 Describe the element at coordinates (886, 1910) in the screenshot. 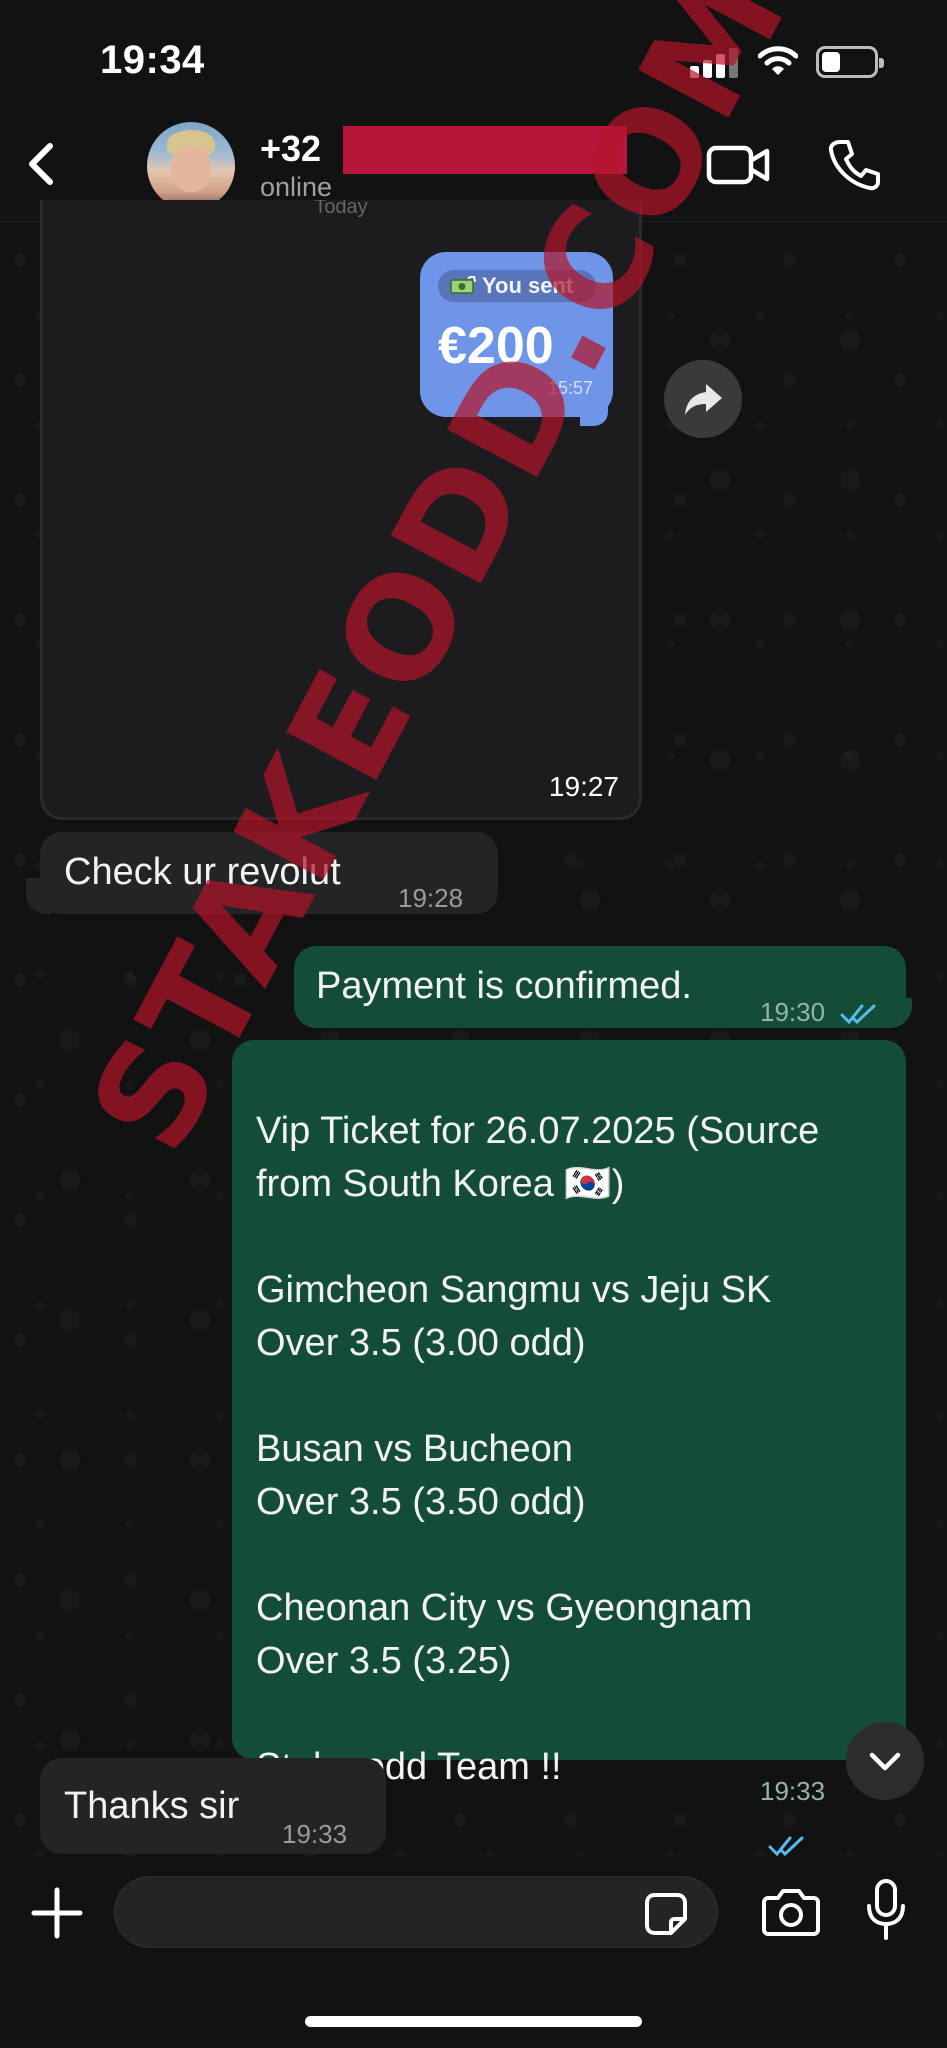

I see `microphone-icon` at that location.